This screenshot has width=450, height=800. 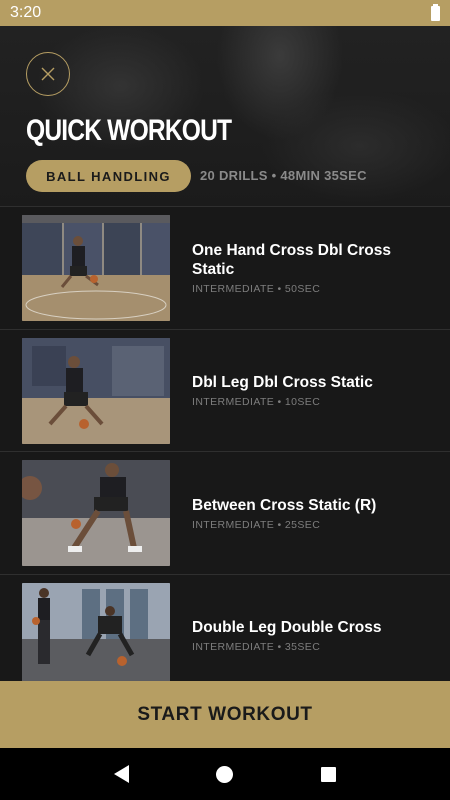 I want to click on close-button, so click(x=48, y=74).